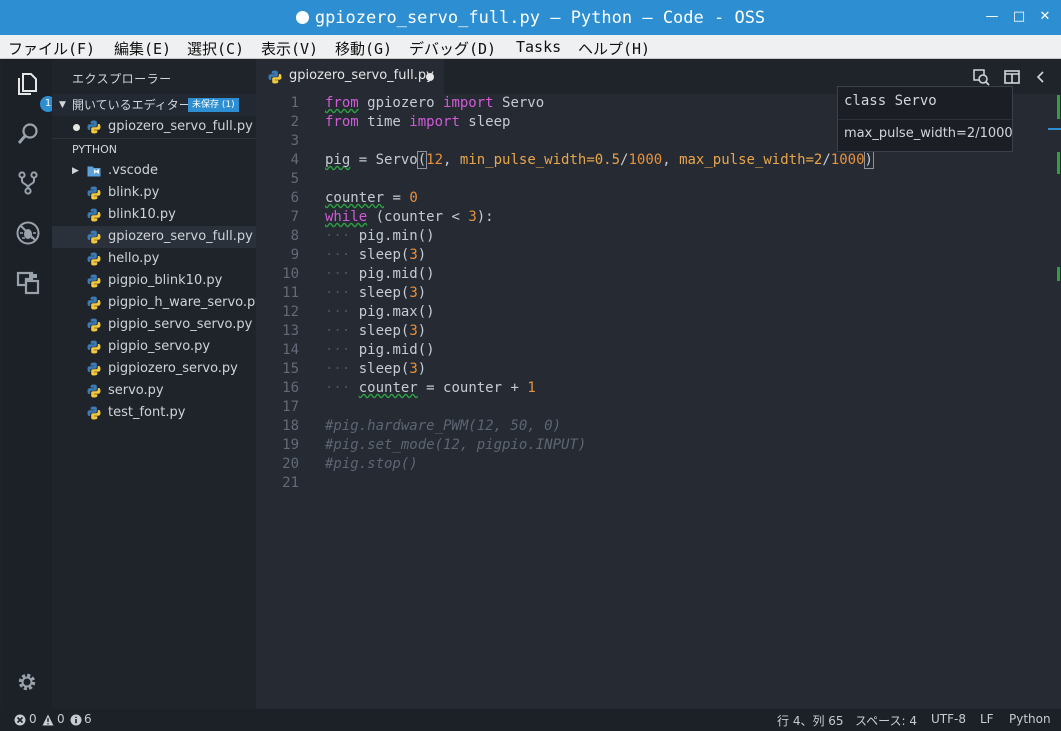 This screenshot has width=1061, height=731. Describe the element at coordinates (154, 149) in the screenshot. I see `folder-header-python: PYTHON` at that location.